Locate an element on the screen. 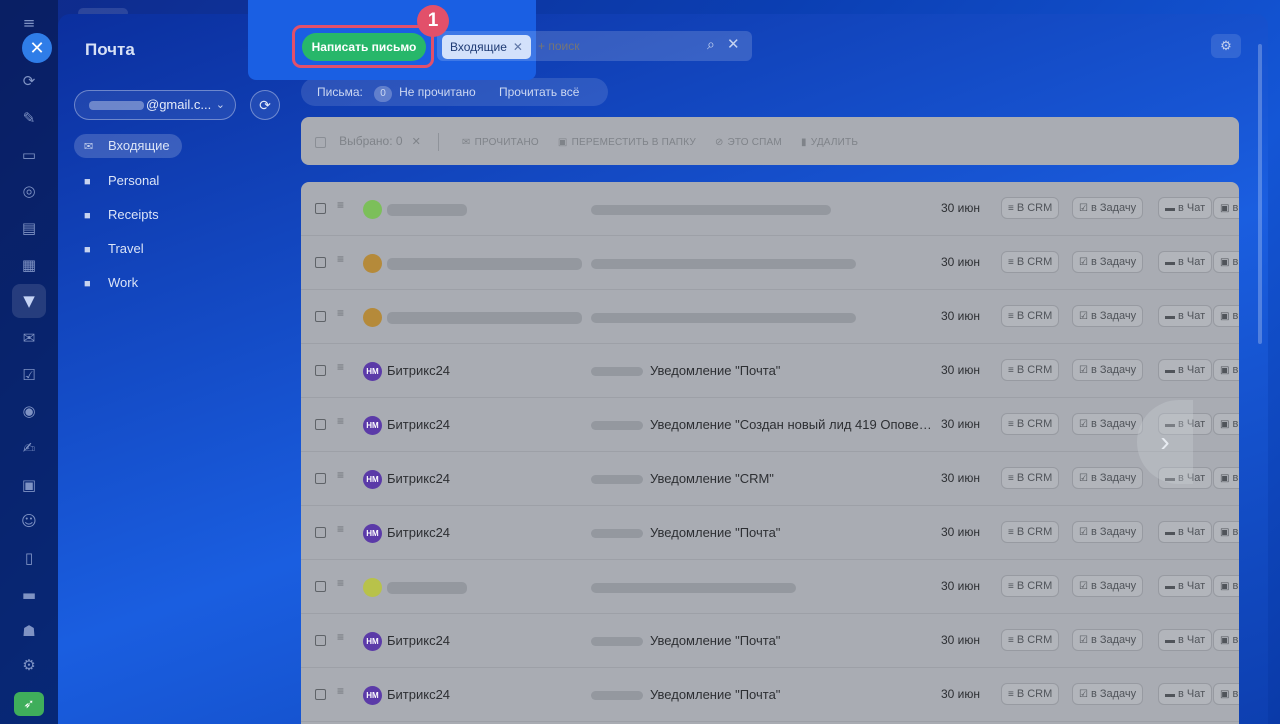 The image size is (1280, 724). folder-personal: ■ Personal is located at coordinates (122, 181).